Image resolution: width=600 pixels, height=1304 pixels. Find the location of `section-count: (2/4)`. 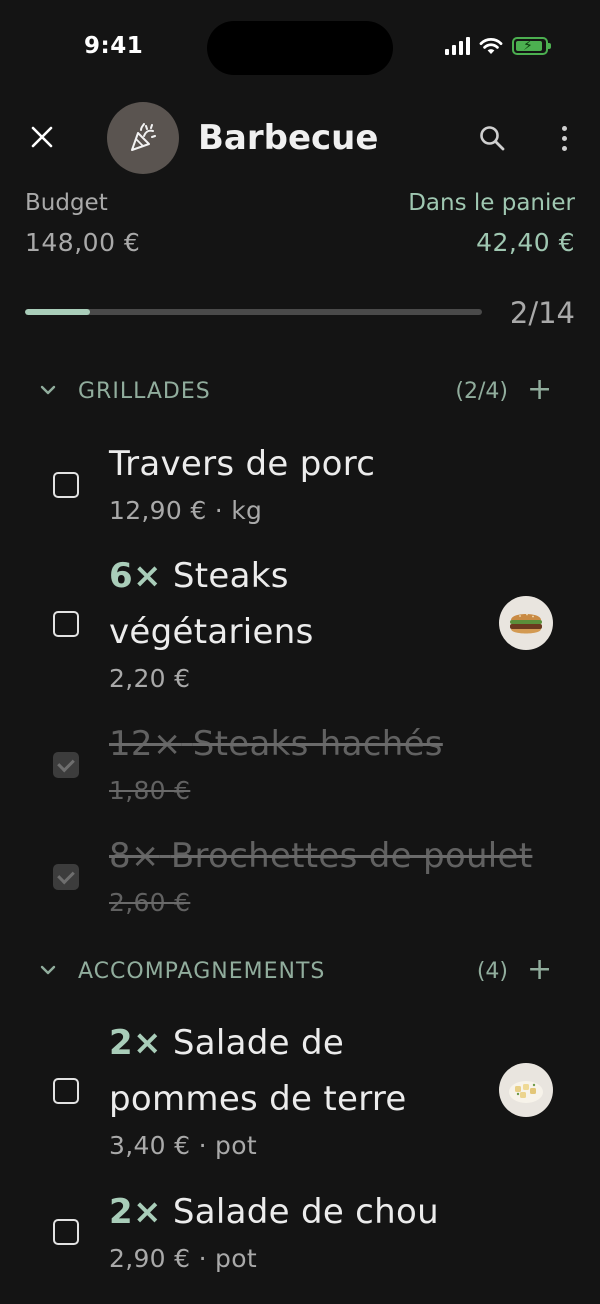

section-count: (2/4) is located at coordinates (481, 391).